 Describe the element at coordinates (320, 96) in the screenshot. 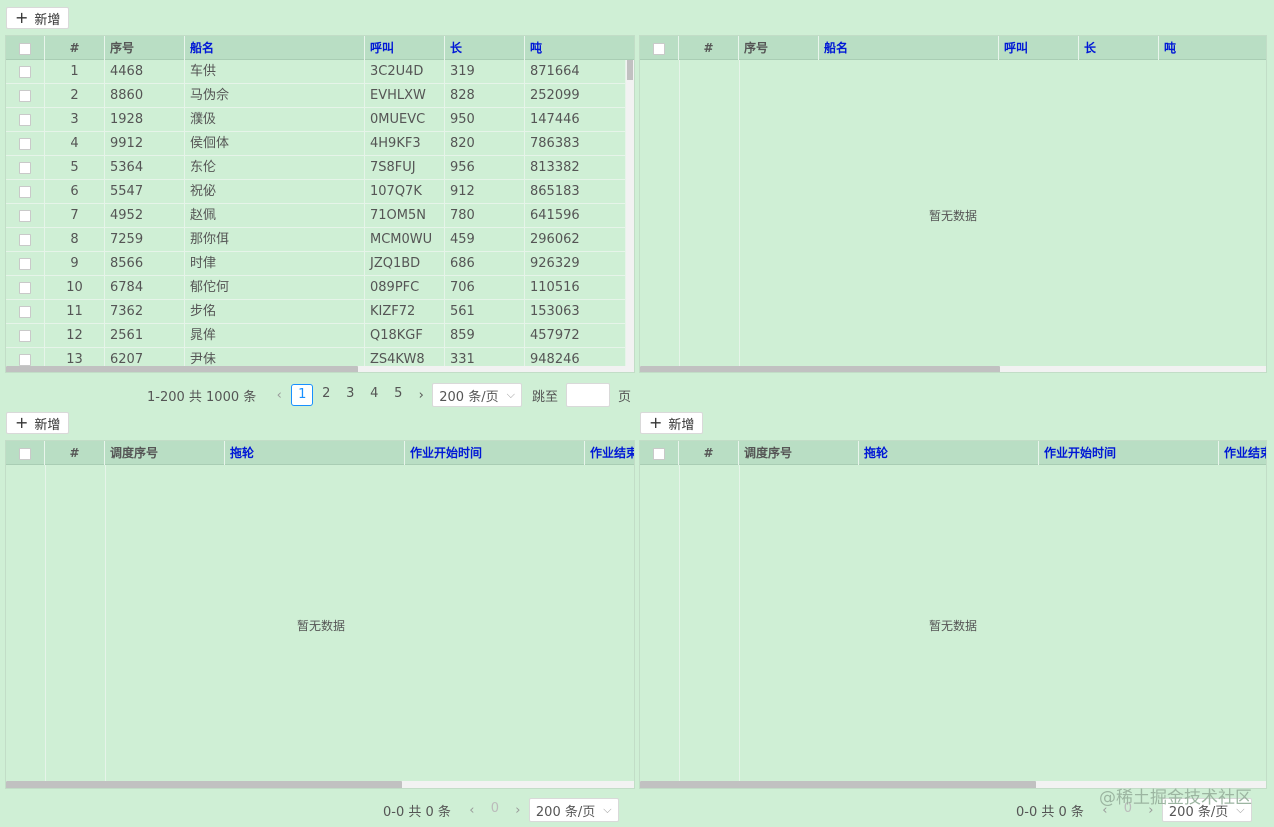

I see `table-row: 2 8860 马伪佘 EVHLXW 828 252099` at that location.